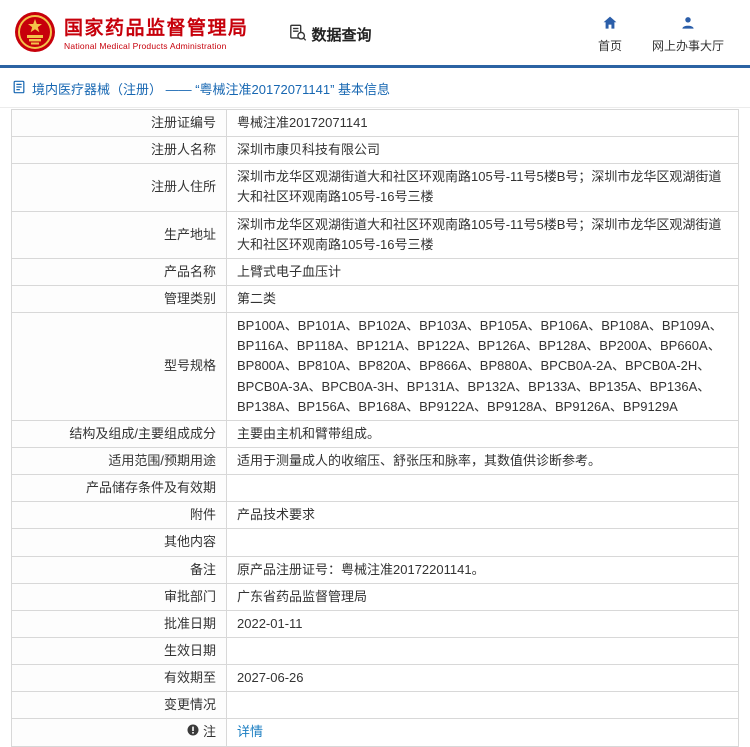 The image size is (750, 747). I want to click on top-nav: 首页 网上办事大厅, so click(666, 34).